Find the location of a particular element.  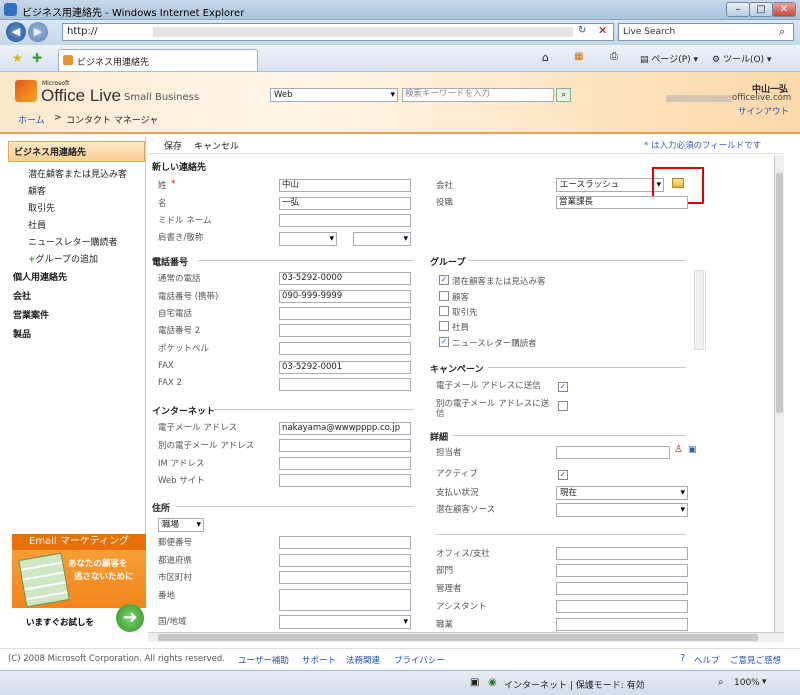

owner-input is located at coordinates (613, 452).